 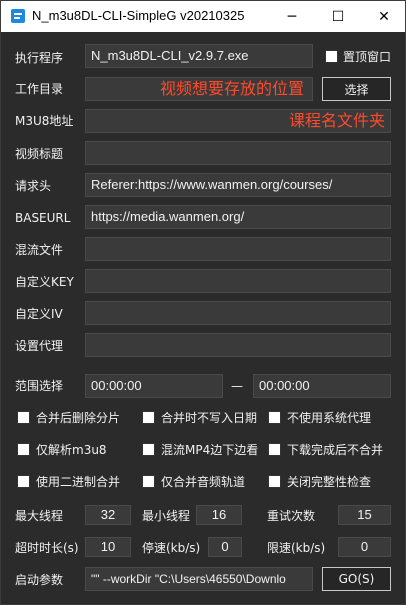 I want to click on min-threads-field: 16, so click(x=219, y=515).